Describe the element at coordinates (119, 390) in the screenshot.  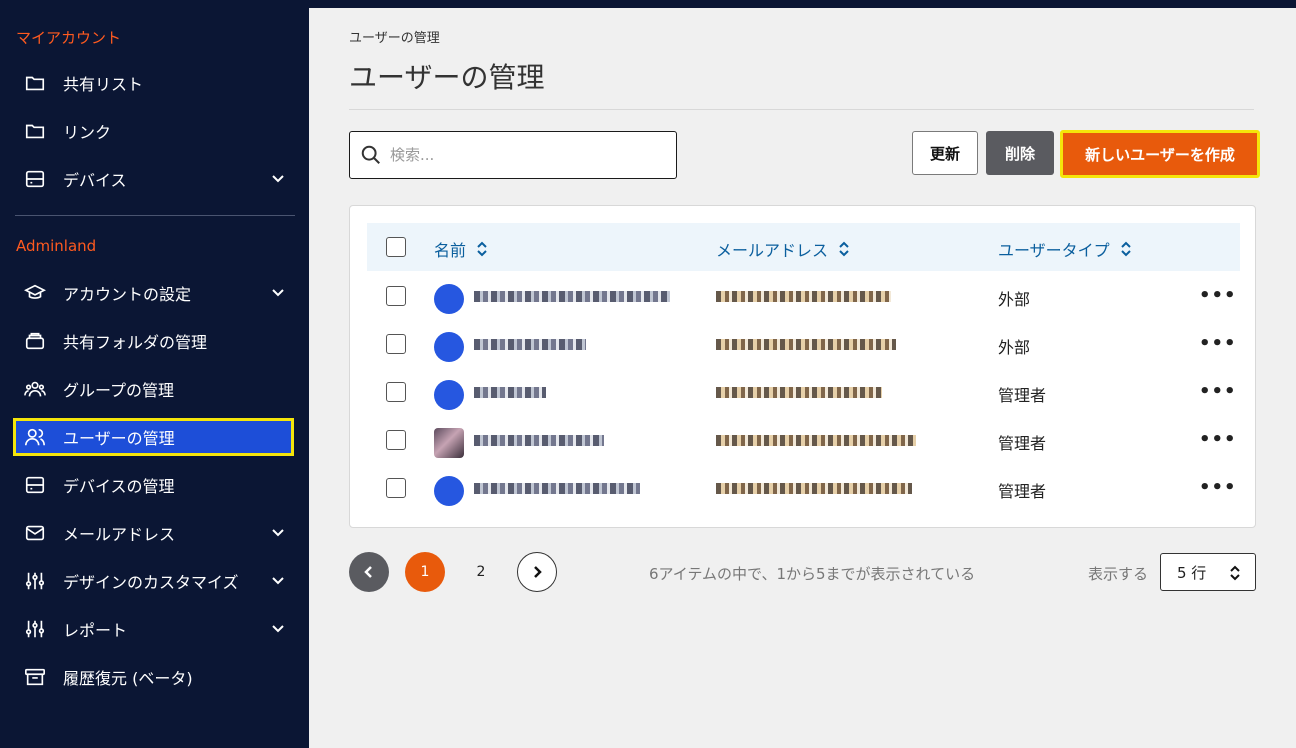
I see `sidebar-item-label: グループの管理` at that location.